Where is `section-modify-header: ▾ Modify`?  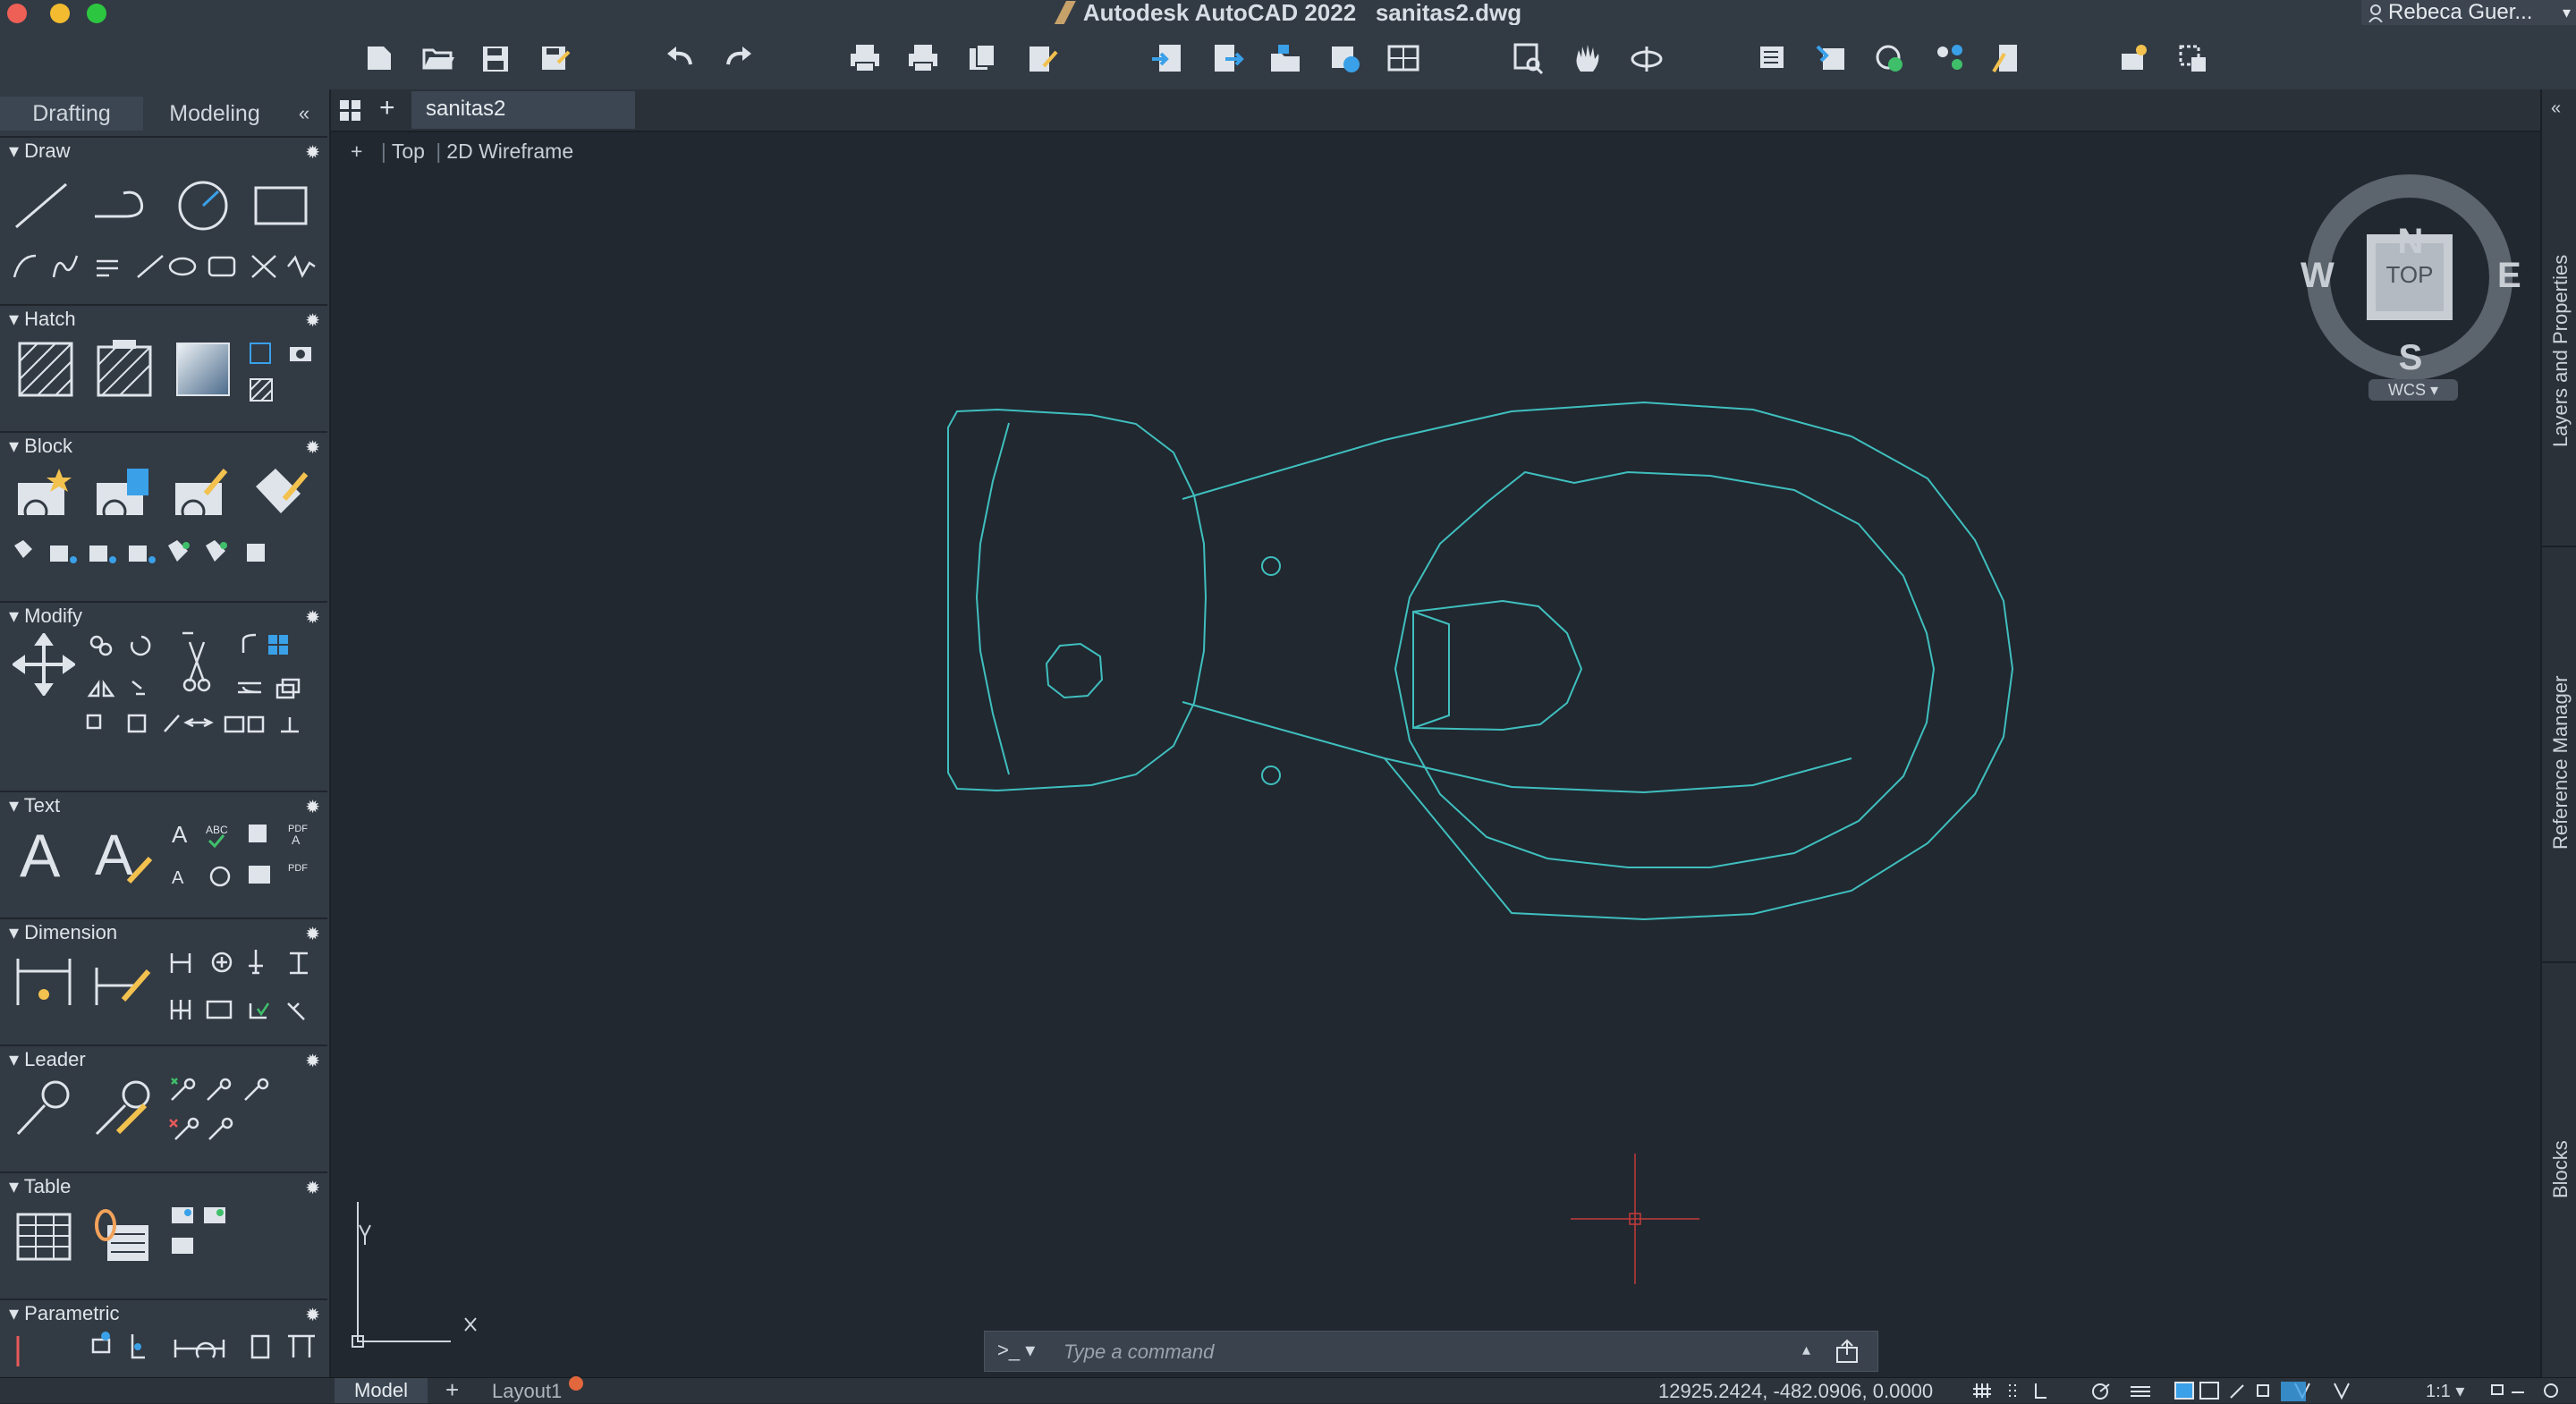 section-modify-header: ▾ Modify is located at coordinates (45, 617).